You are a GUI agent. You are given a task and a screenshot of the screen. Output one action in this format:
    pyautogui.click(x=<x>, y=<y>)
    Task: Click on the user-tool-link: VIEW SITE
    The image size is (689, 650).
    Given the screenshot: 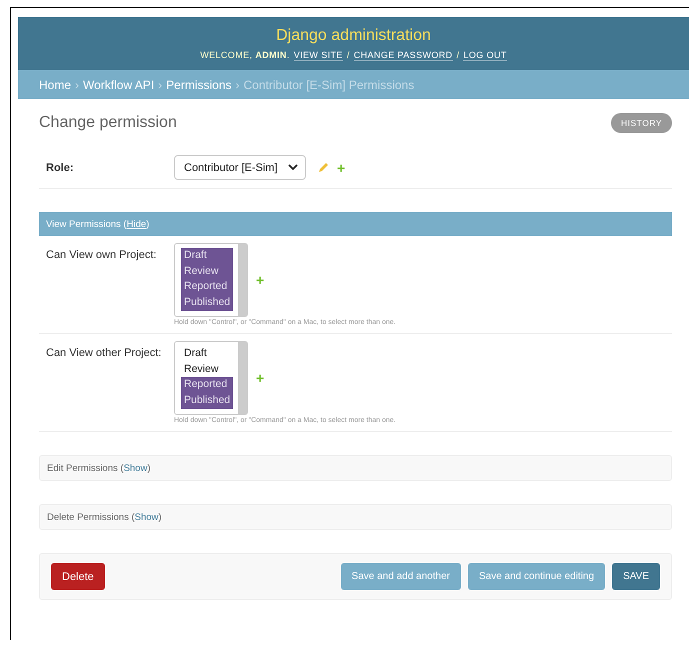 What is the action you would take?
    pyautogui.click(x=318, y=55)
    